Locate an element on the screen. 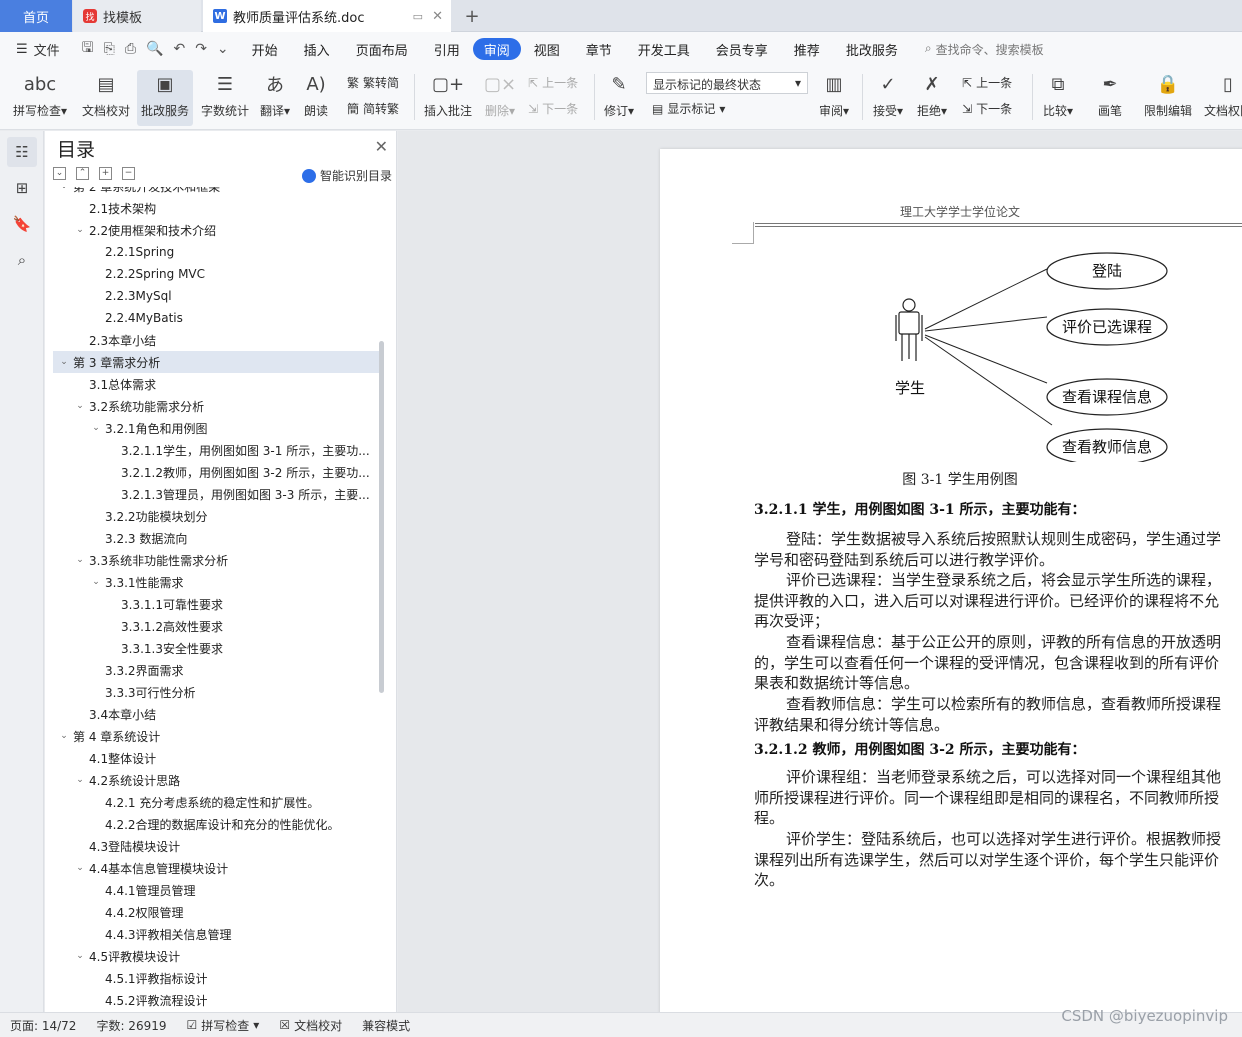 The width and height of the screenshot is (1242, 1037). toc-item: ⌄ 3.3系统非功能性需求分析 is located at coordinates (216, 560).